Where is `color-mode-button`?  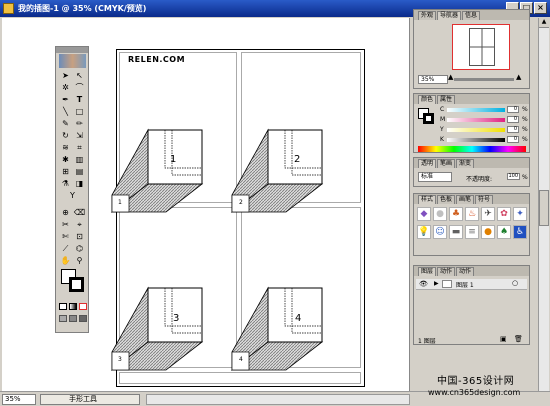 color-mode-button is located at coordinates (63, 306).